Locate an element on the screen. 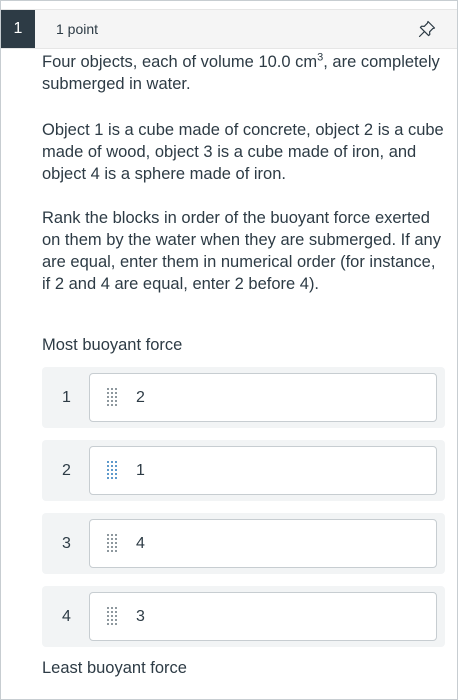 The height and width of the screenshot is (700, 458). rank-number: 4 is located at coordinates (66, 616).